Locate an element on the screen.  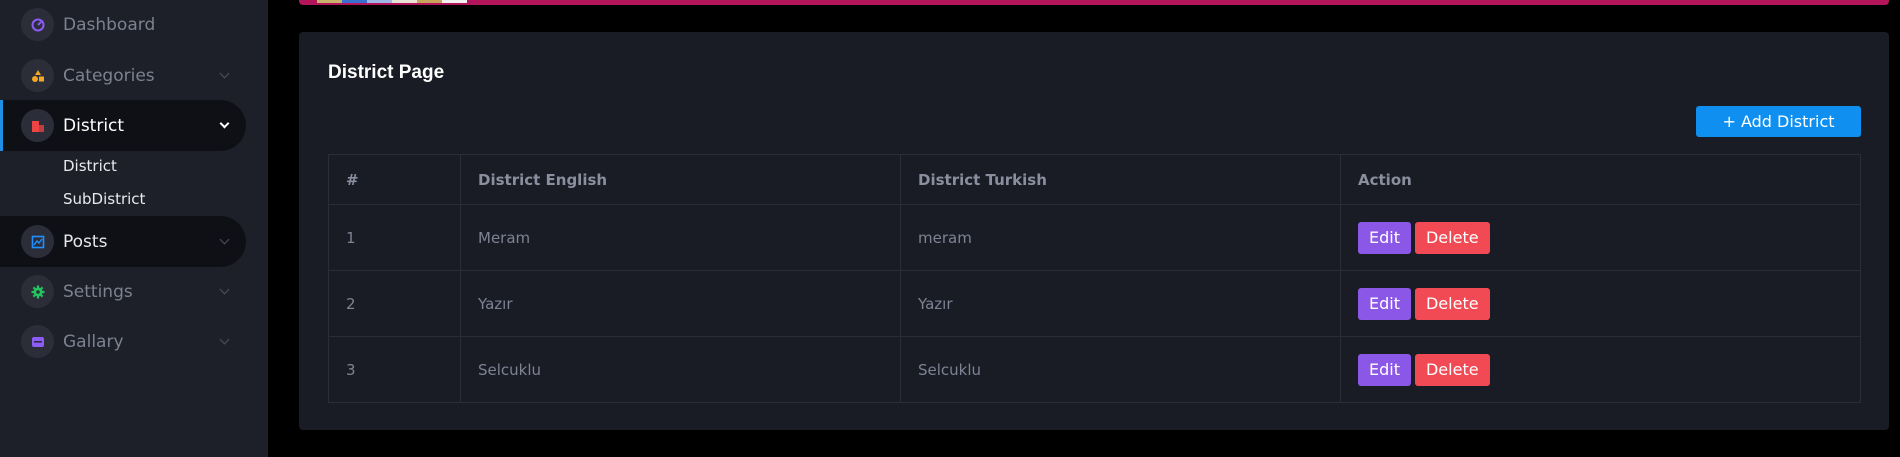
row-number: 3 is located at coordinates (394, 369).